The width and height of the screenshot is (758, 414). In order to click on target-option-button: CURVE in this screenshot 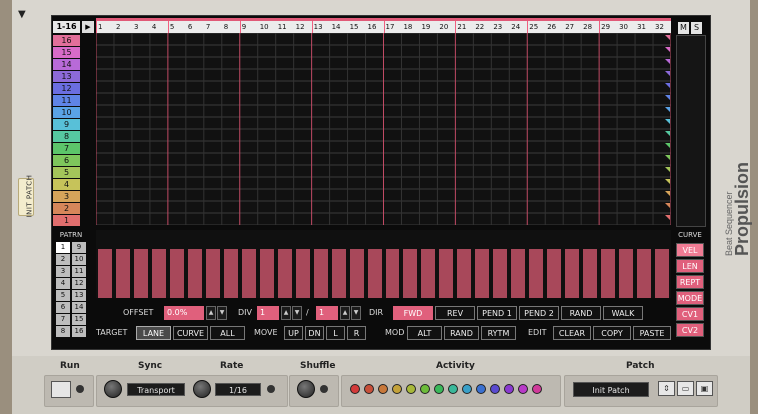, I will do `click(190, 333)`.